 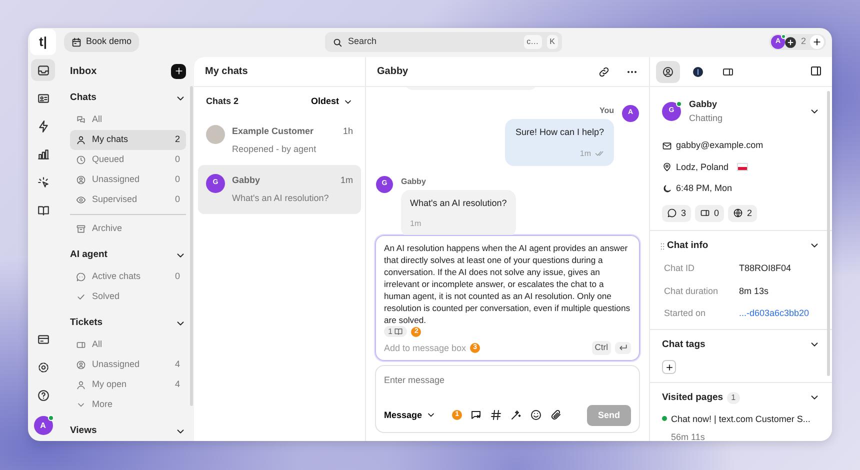 I want to click on chat-time: 1h, so click(x=347, y=131).